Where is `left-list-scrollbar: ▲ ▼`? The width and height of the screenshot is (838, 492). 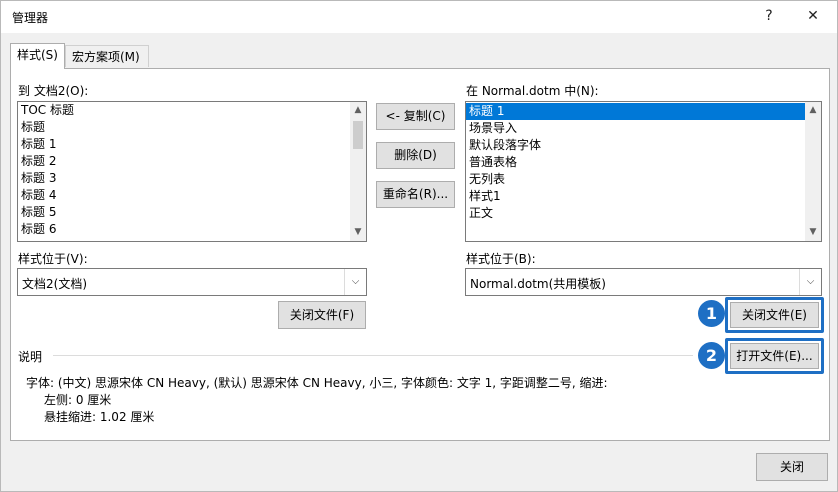
left-list-scrollbar: ▲ ▼ is located at coordinates (358, 171).